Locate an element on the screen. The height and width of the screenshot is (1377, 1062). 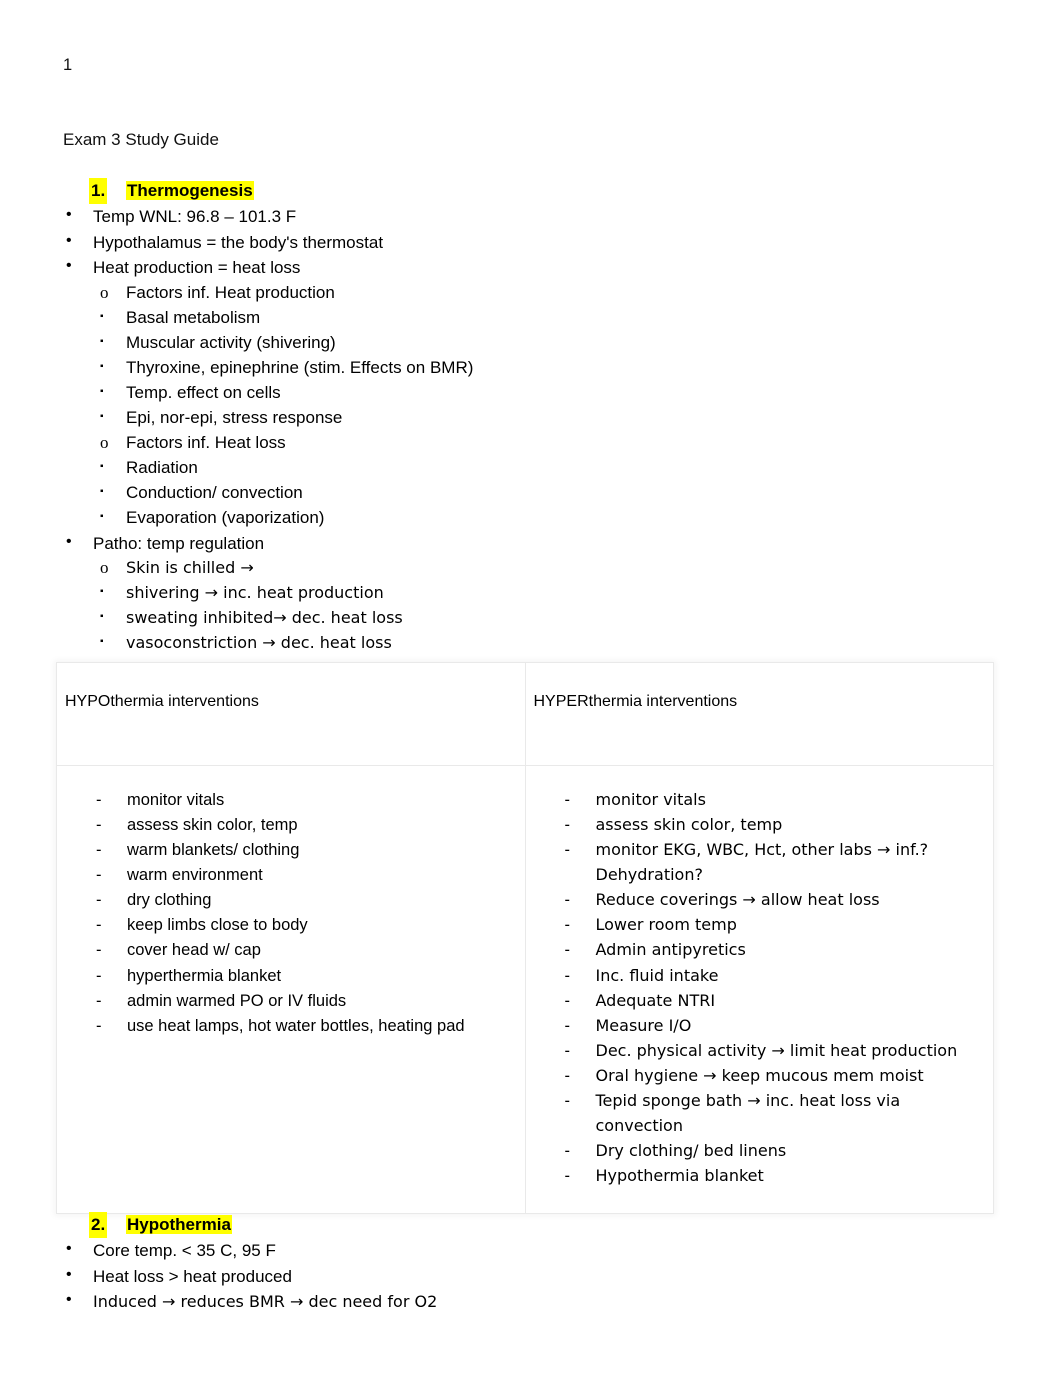
list-item-text: Heat production = heat loss is located at coordinates (197, 268).